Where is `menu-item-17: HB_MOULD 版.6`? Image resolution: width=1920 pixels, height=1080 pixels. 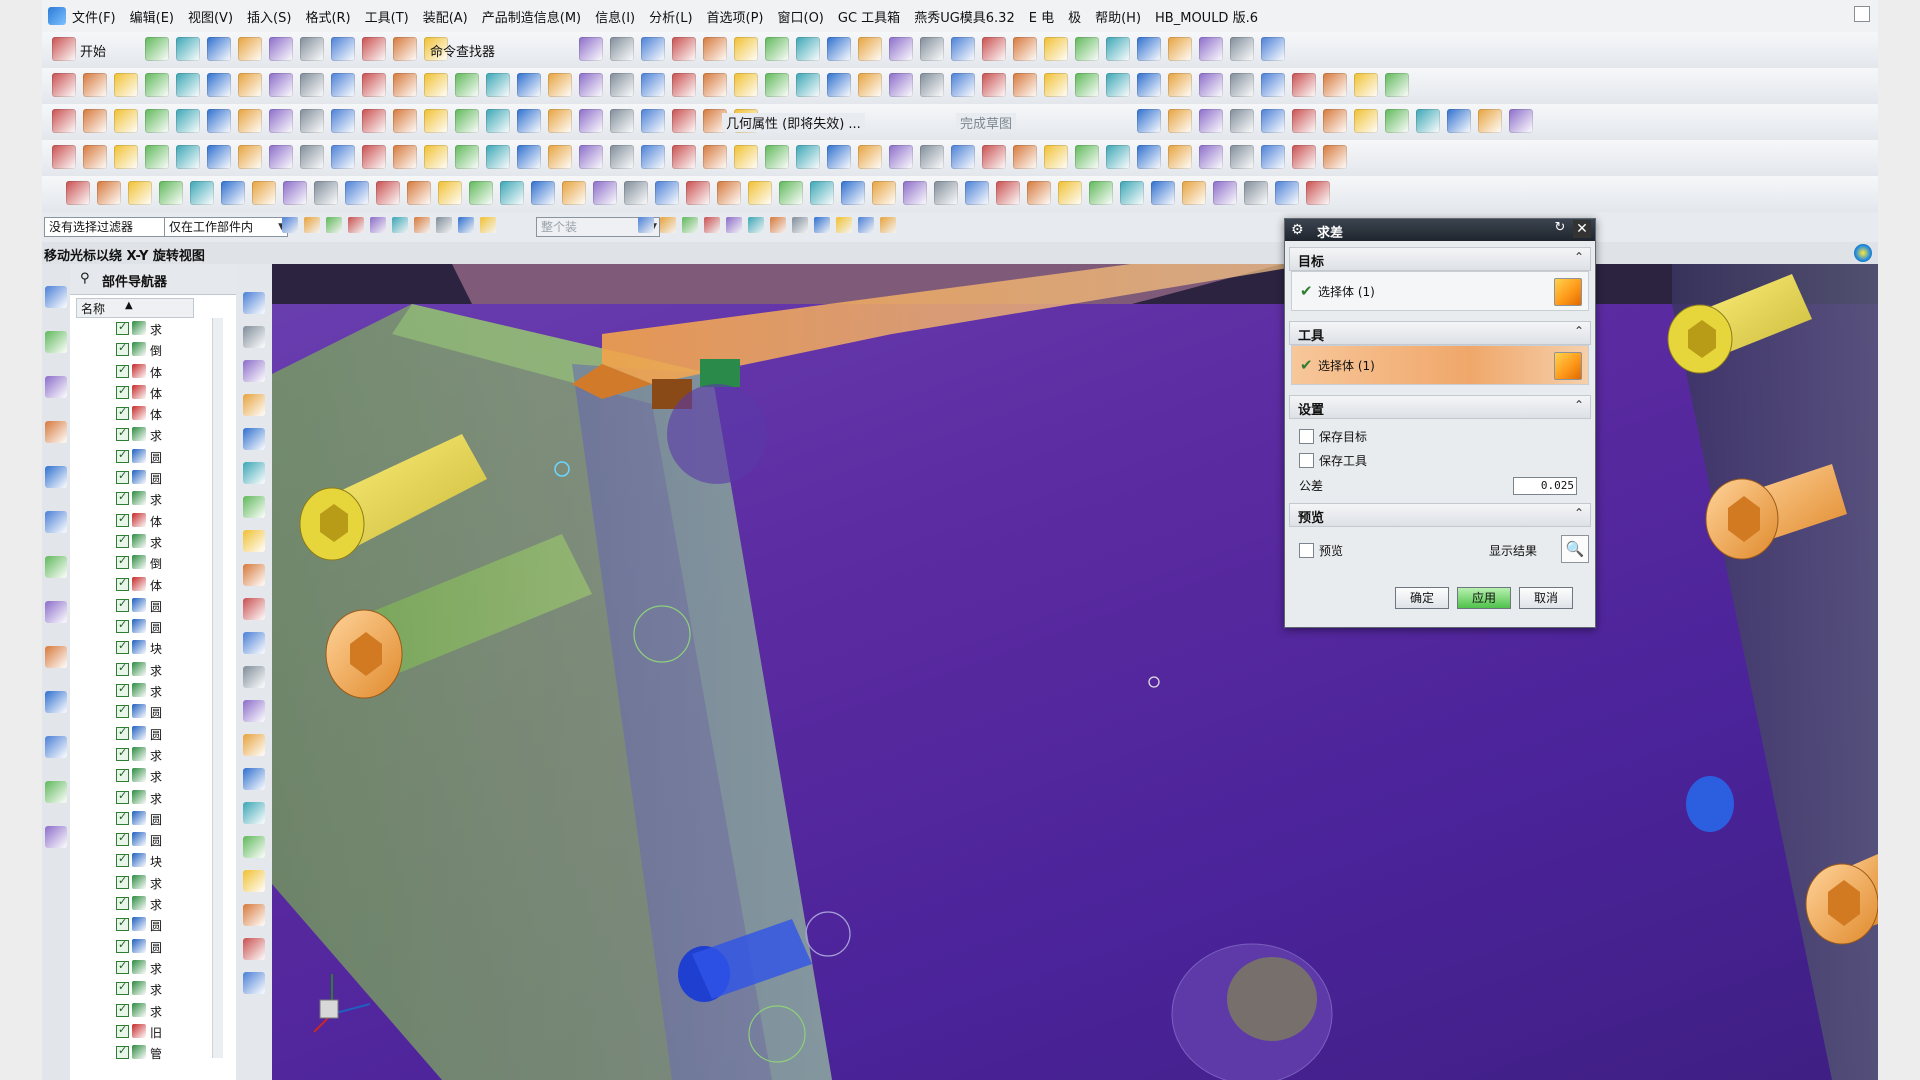
menu-item-17: HB_MOULD 版.6 is located at coordinates (1206, 16).